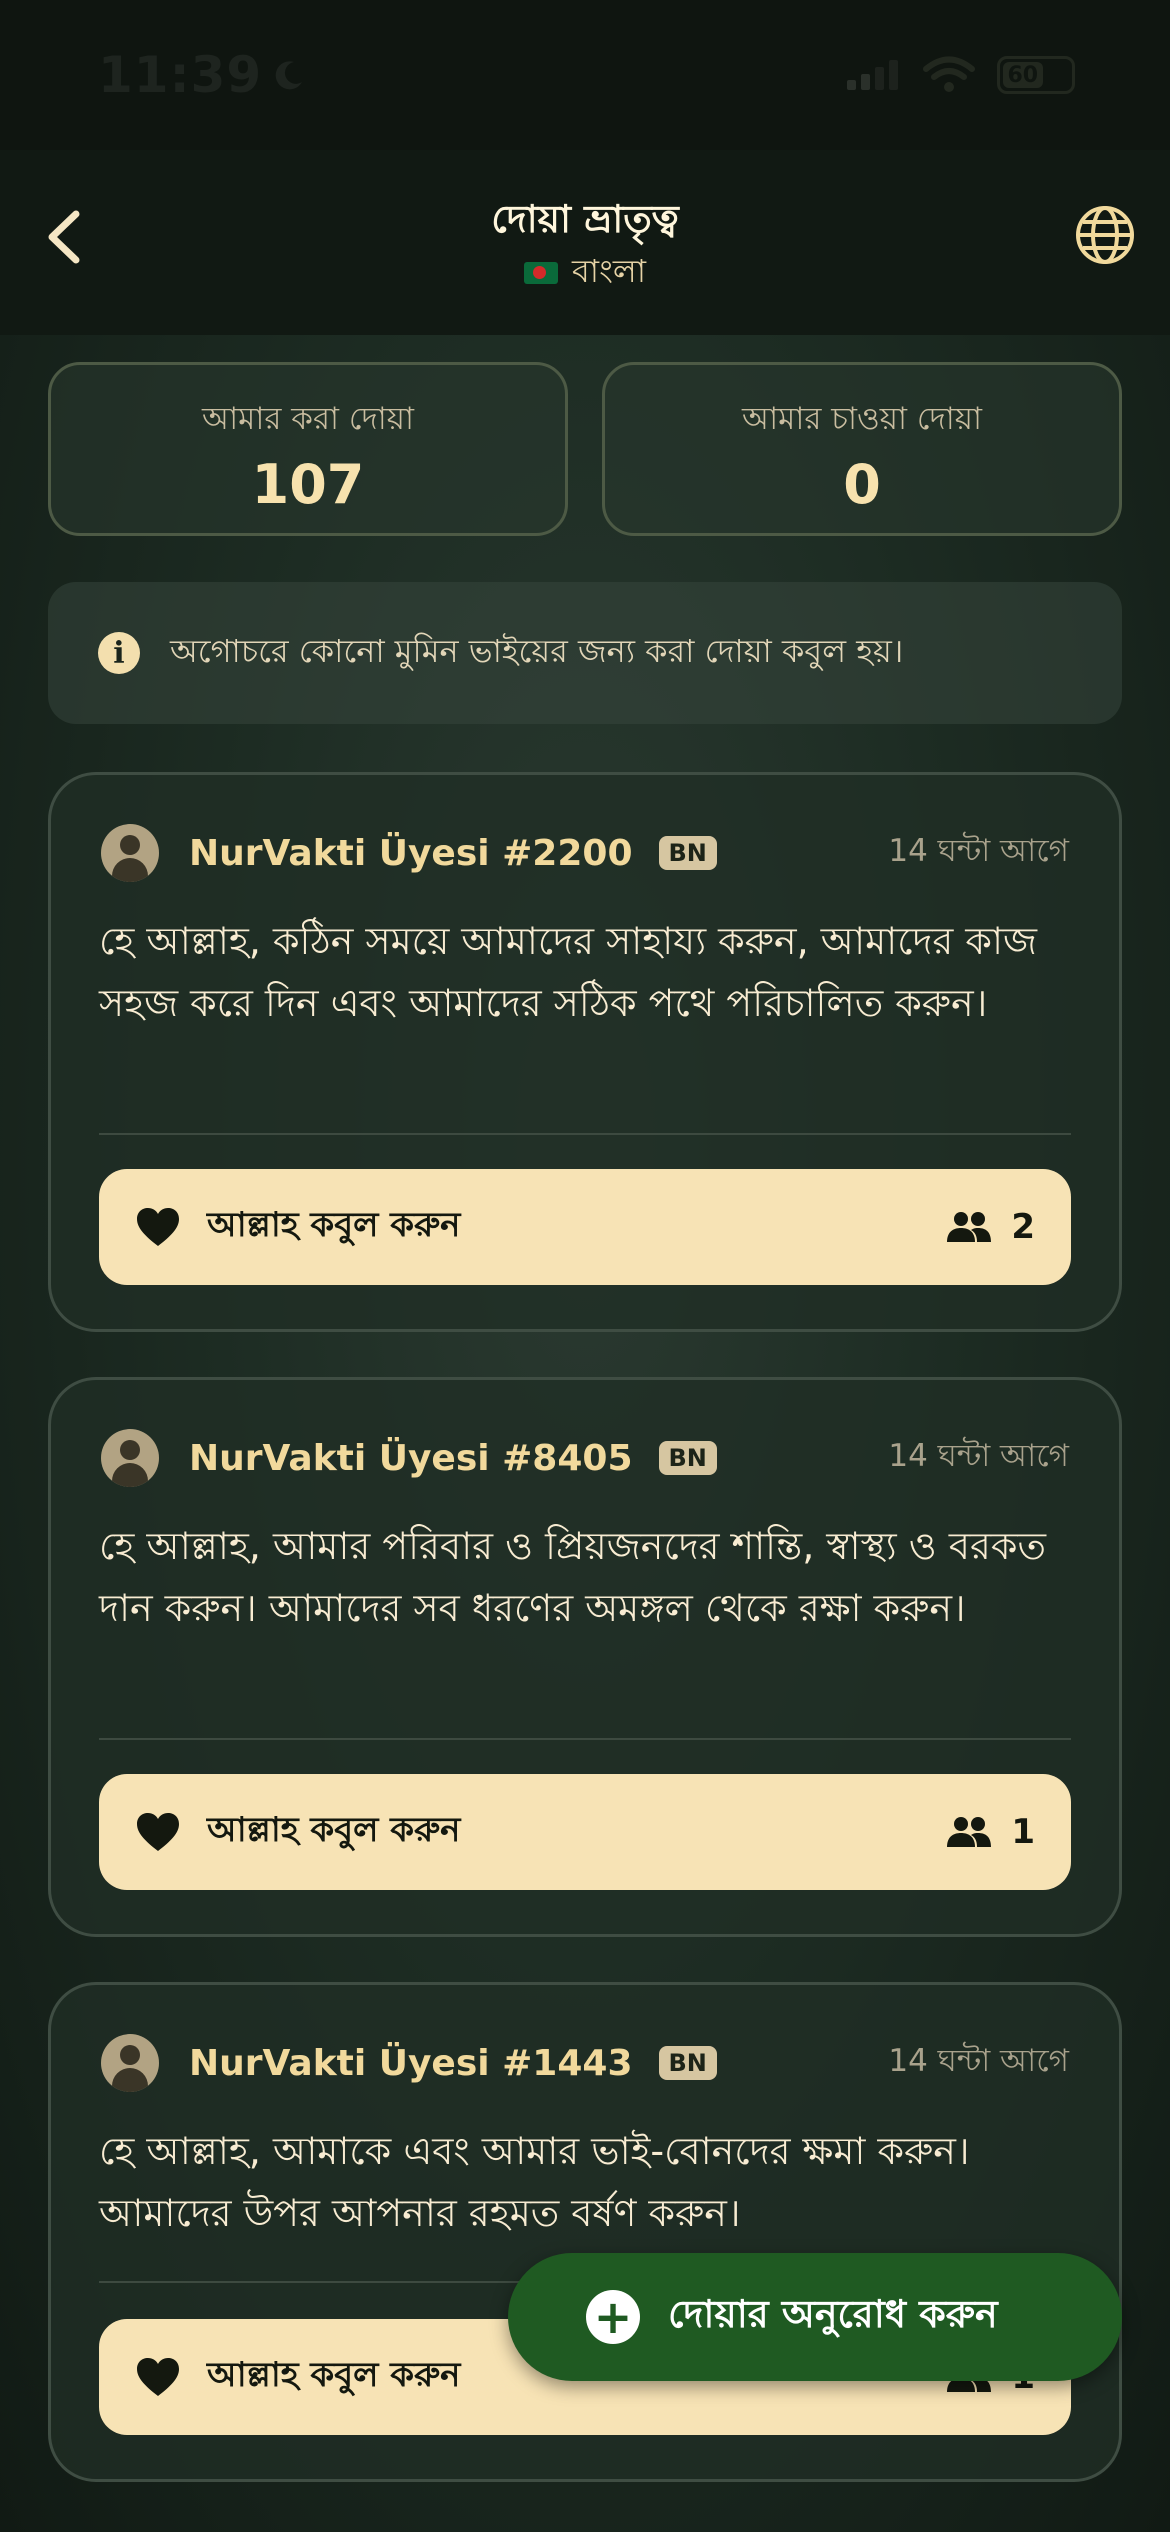  Describe the element at coordinates (585, 1227) in the screenshot. I see `amen-button: আল্লাহ কবুল করুন 2` at that location.